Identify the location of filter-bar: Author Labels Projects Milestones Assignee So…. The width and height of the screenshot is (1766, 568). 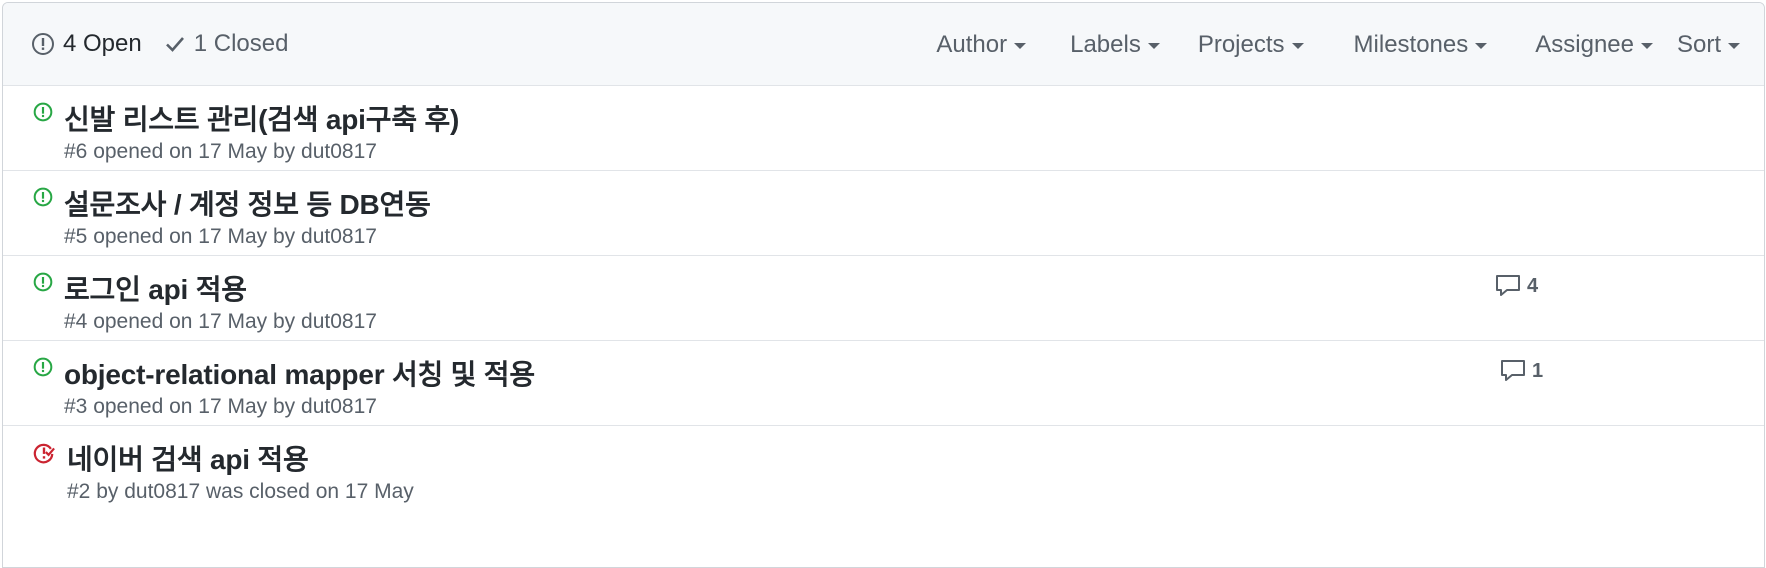
(1350, 44).